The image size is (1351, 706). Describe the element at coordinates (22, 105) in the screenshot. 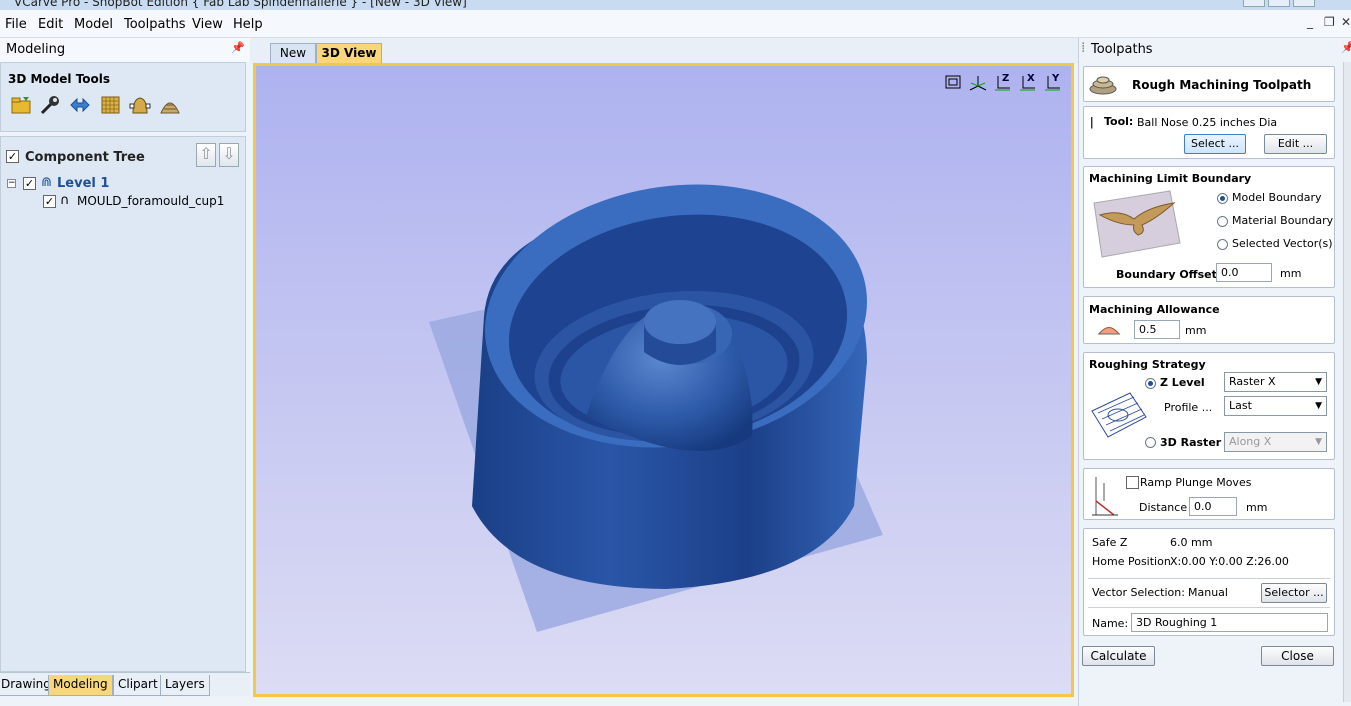

I see `import-model-icon` at that location.